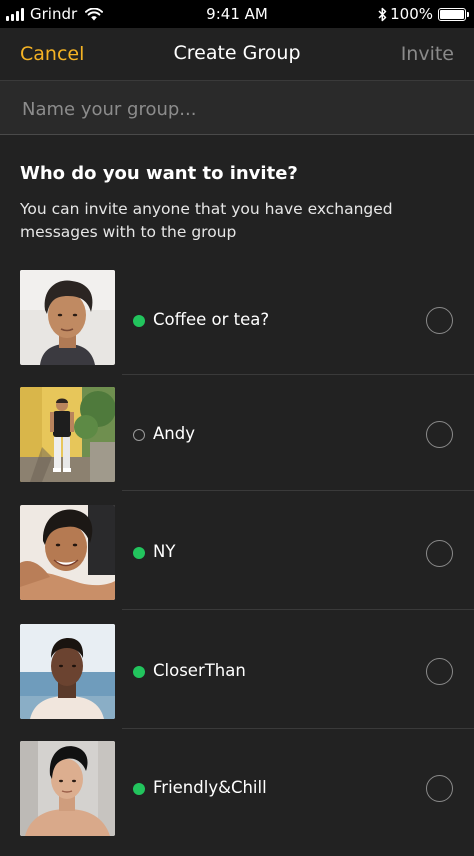 This screenshot has width=474, height=856. I want to click on group-name-field, so click(237, 107).